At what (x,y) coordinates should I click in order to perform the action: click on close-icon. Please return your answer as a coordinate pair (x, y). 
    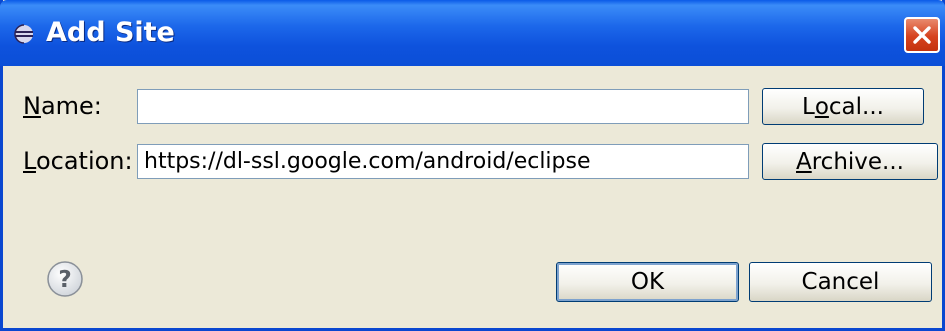
    Looking at the image, I should click on (922, 35).